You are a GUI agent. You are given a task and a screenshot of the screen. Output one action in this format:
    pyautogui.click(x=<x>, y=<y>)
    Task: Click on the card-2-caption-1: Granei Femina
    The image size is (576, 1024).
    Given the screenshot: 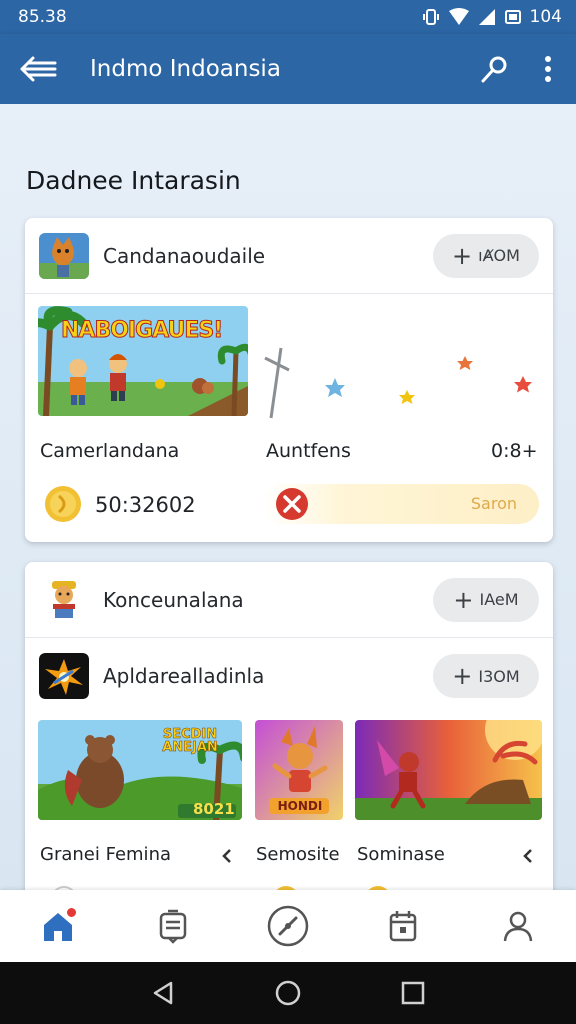 What is the action you would take?
    pyautogui.click(x=106, y=854)
    